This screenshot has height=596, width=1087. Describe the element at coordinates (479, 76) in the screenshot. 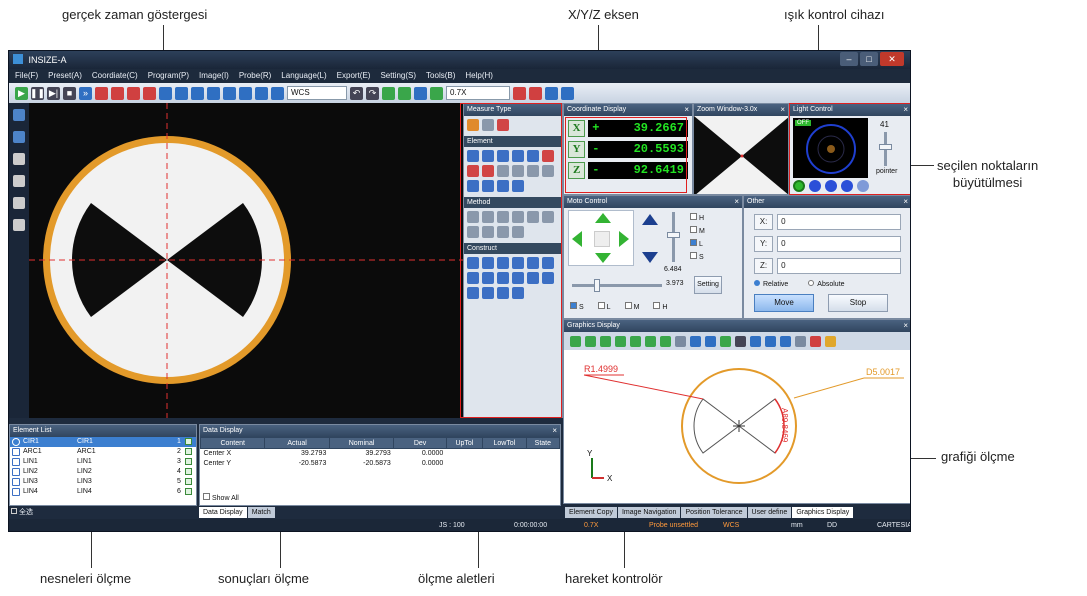

I see `menu-help: Help(H)` at that location.